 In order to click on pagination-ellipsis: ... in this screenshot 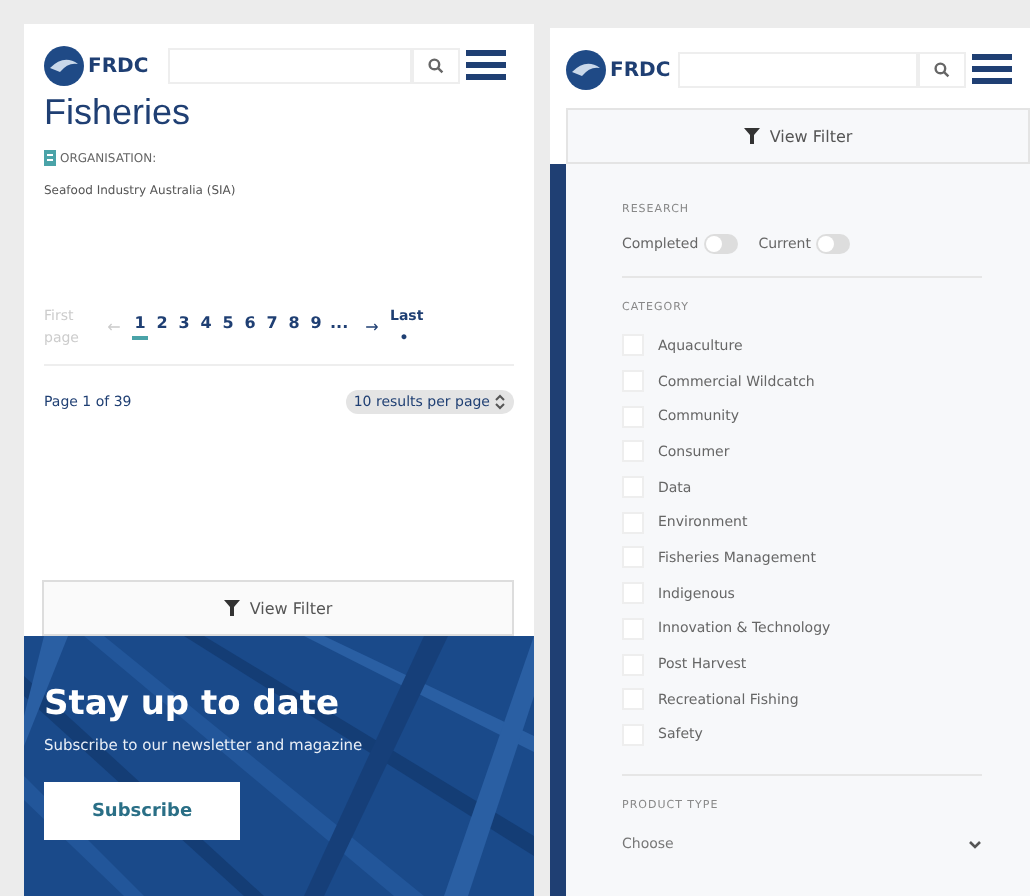, I will do `click(338, 325)`.